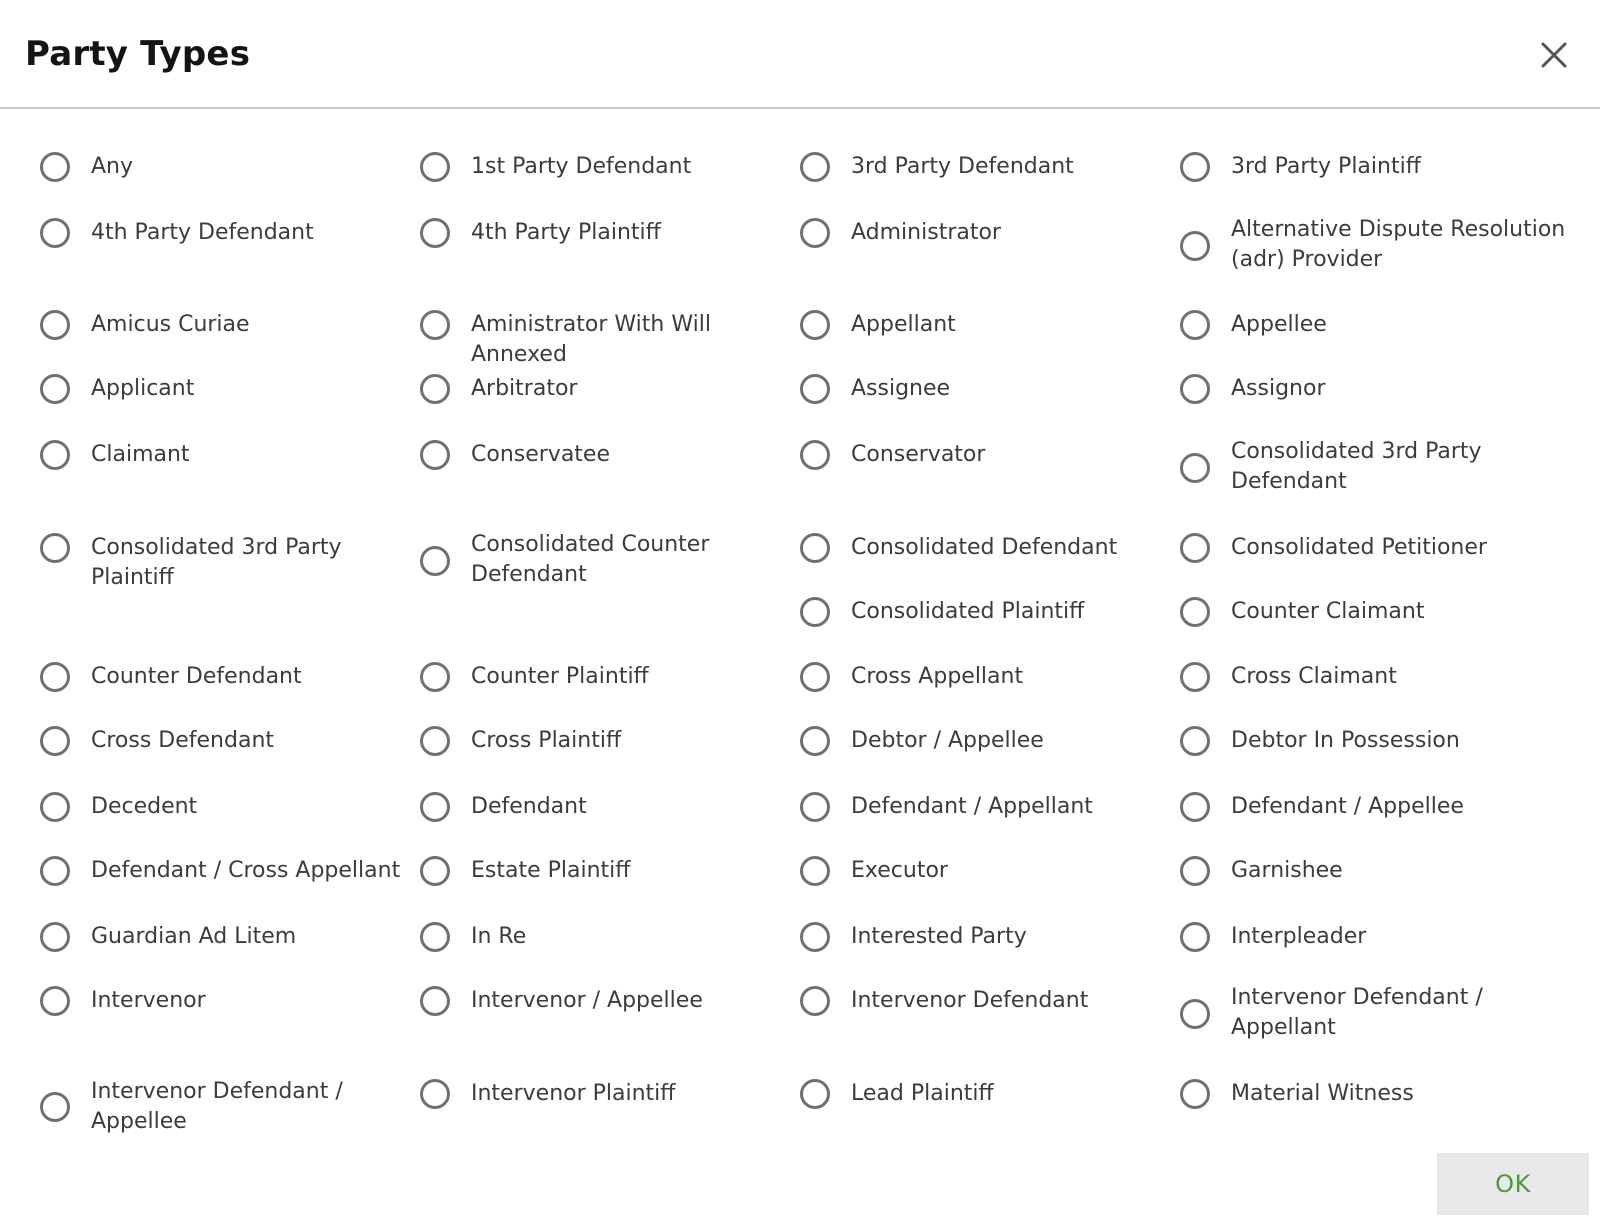  What do you see at coordinates (246, 870) in the screenshot?
I see `radio-label: Defendant / Cross Appellant` at bounding box center [246, 870].